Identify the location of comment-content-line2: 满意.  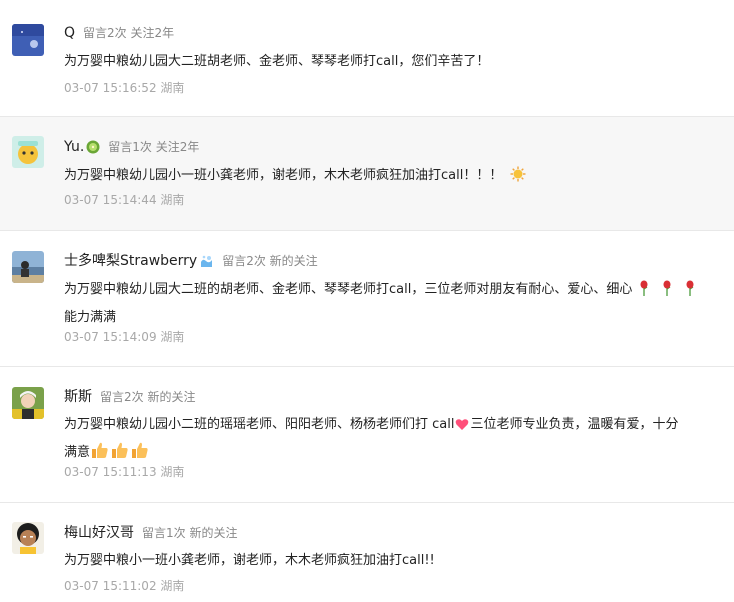
(77, 452).